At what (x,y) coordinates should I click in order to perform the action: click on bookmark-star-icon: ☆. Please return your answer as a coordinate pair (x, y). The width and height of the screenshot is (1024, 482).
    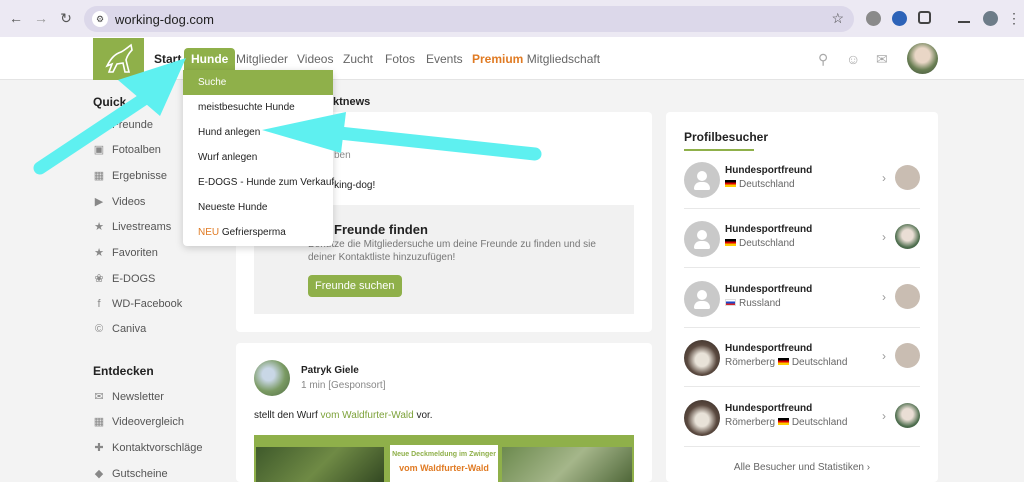
    Looking at the image, I should click on (837, 18).